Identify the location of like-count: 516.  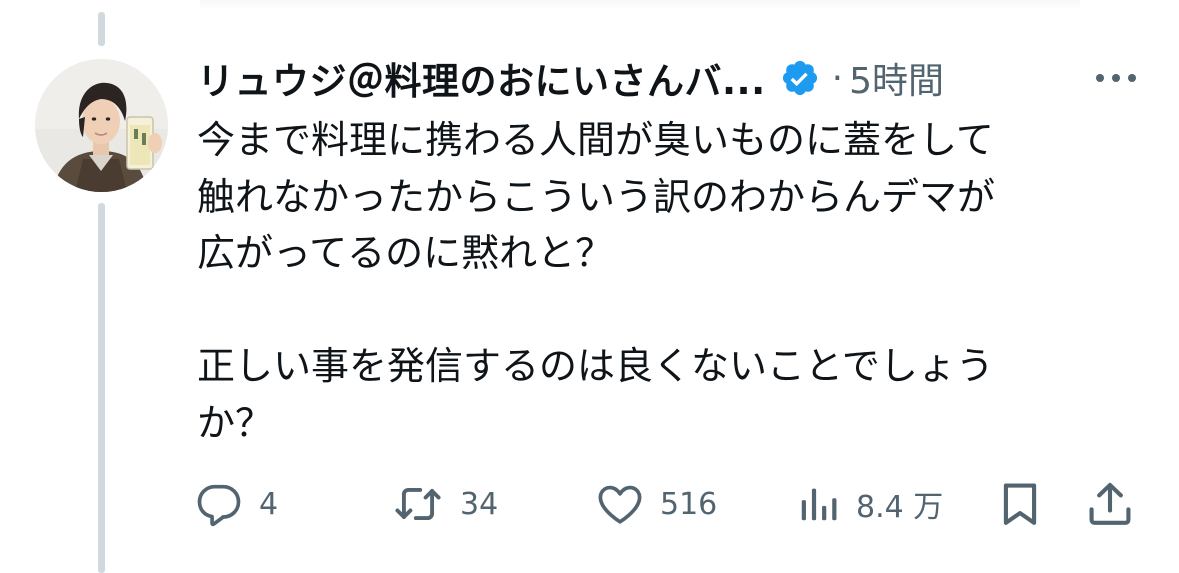
(689, 504).